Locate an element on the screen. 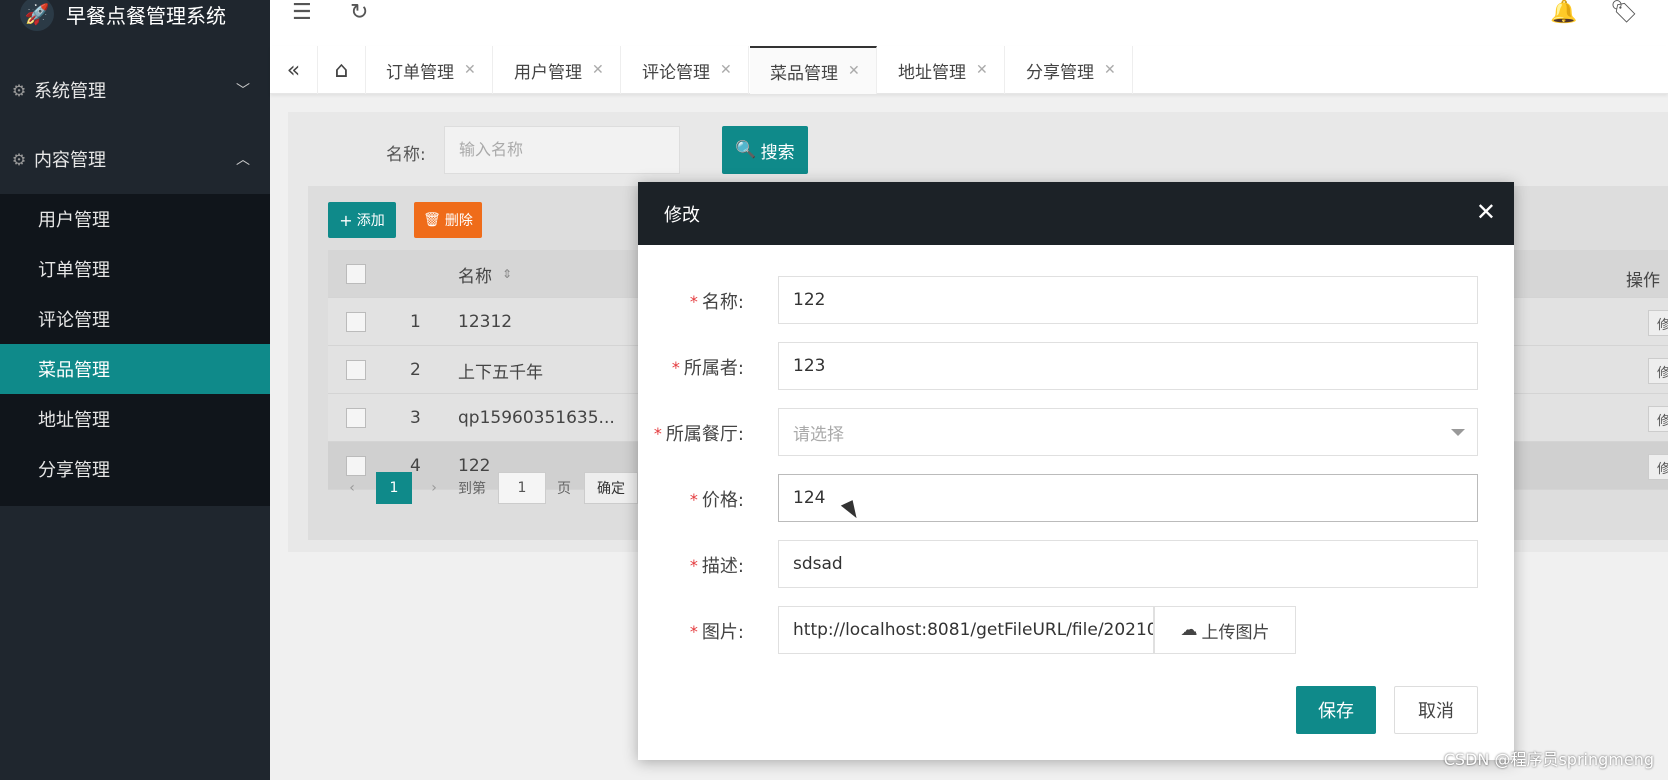 Image resolution: width=1668 pixels, height=780 pixels. field-label: * 所属者: is located at coordinates (707, 368).